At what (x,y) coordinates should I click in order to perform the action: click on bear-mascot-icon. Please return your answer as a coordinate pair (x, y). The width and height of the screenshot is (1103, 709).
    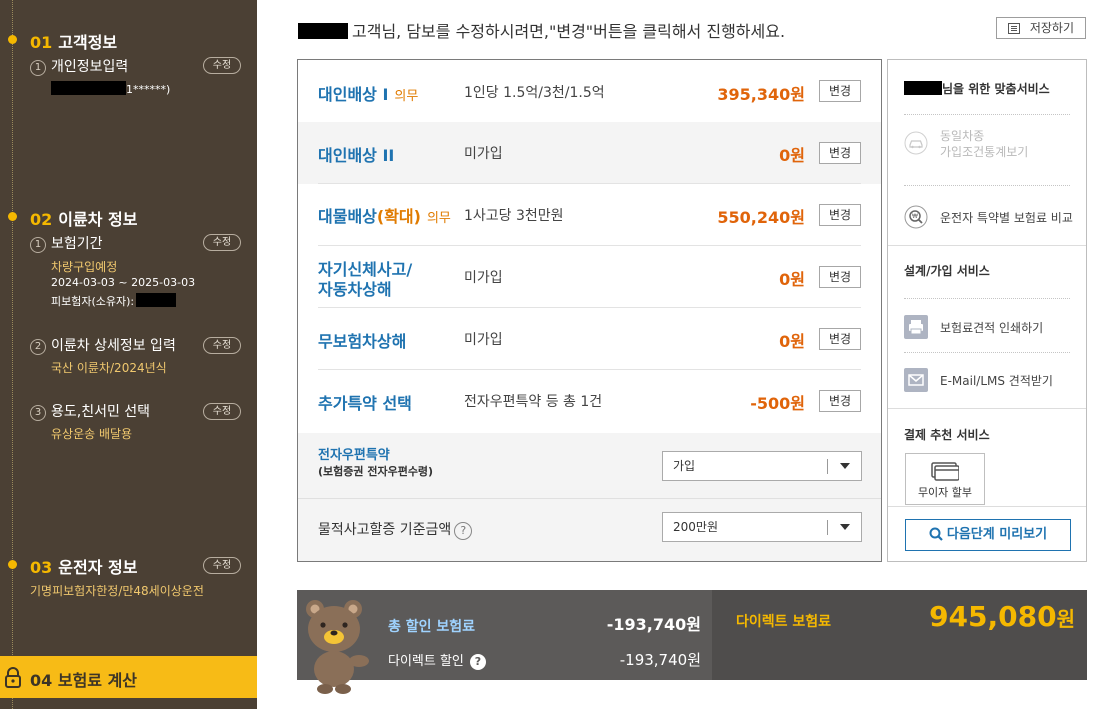
    Looking at the image, I should click on (337, 647).